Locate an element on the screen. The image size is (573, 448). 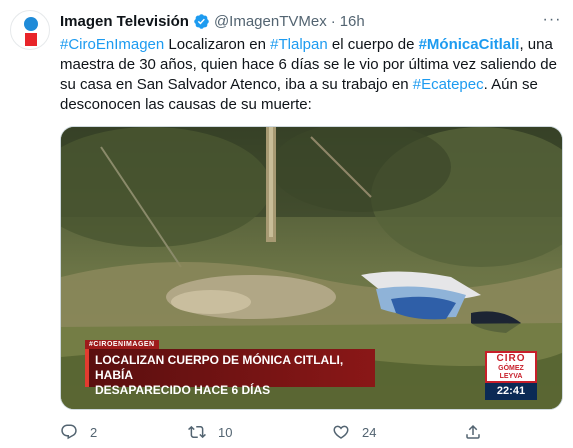
heart-icon is located at coordinates (341, 432).